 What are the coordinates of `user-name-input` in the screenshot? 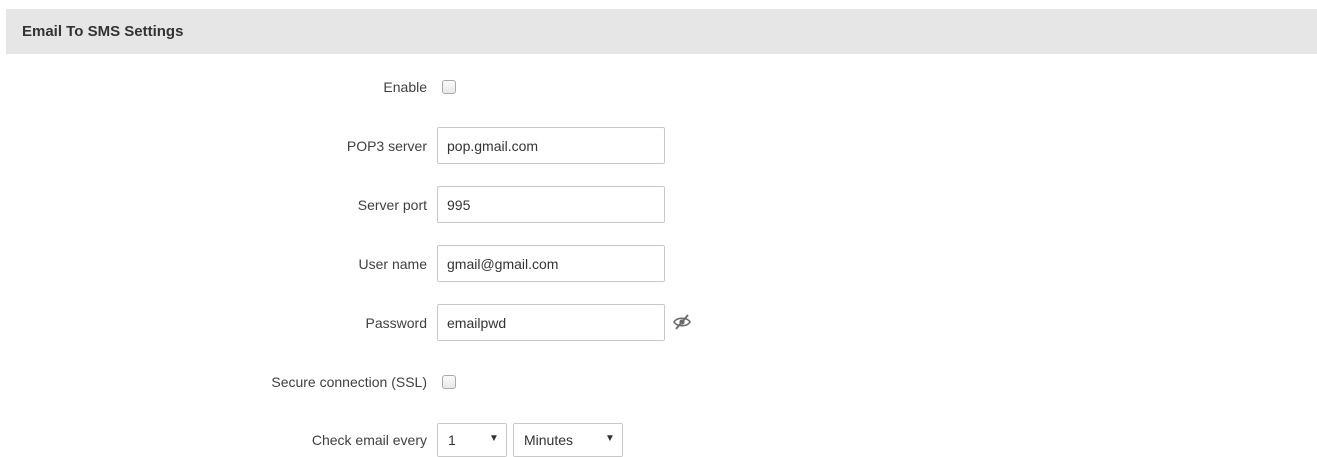 It's located at (551, 263).